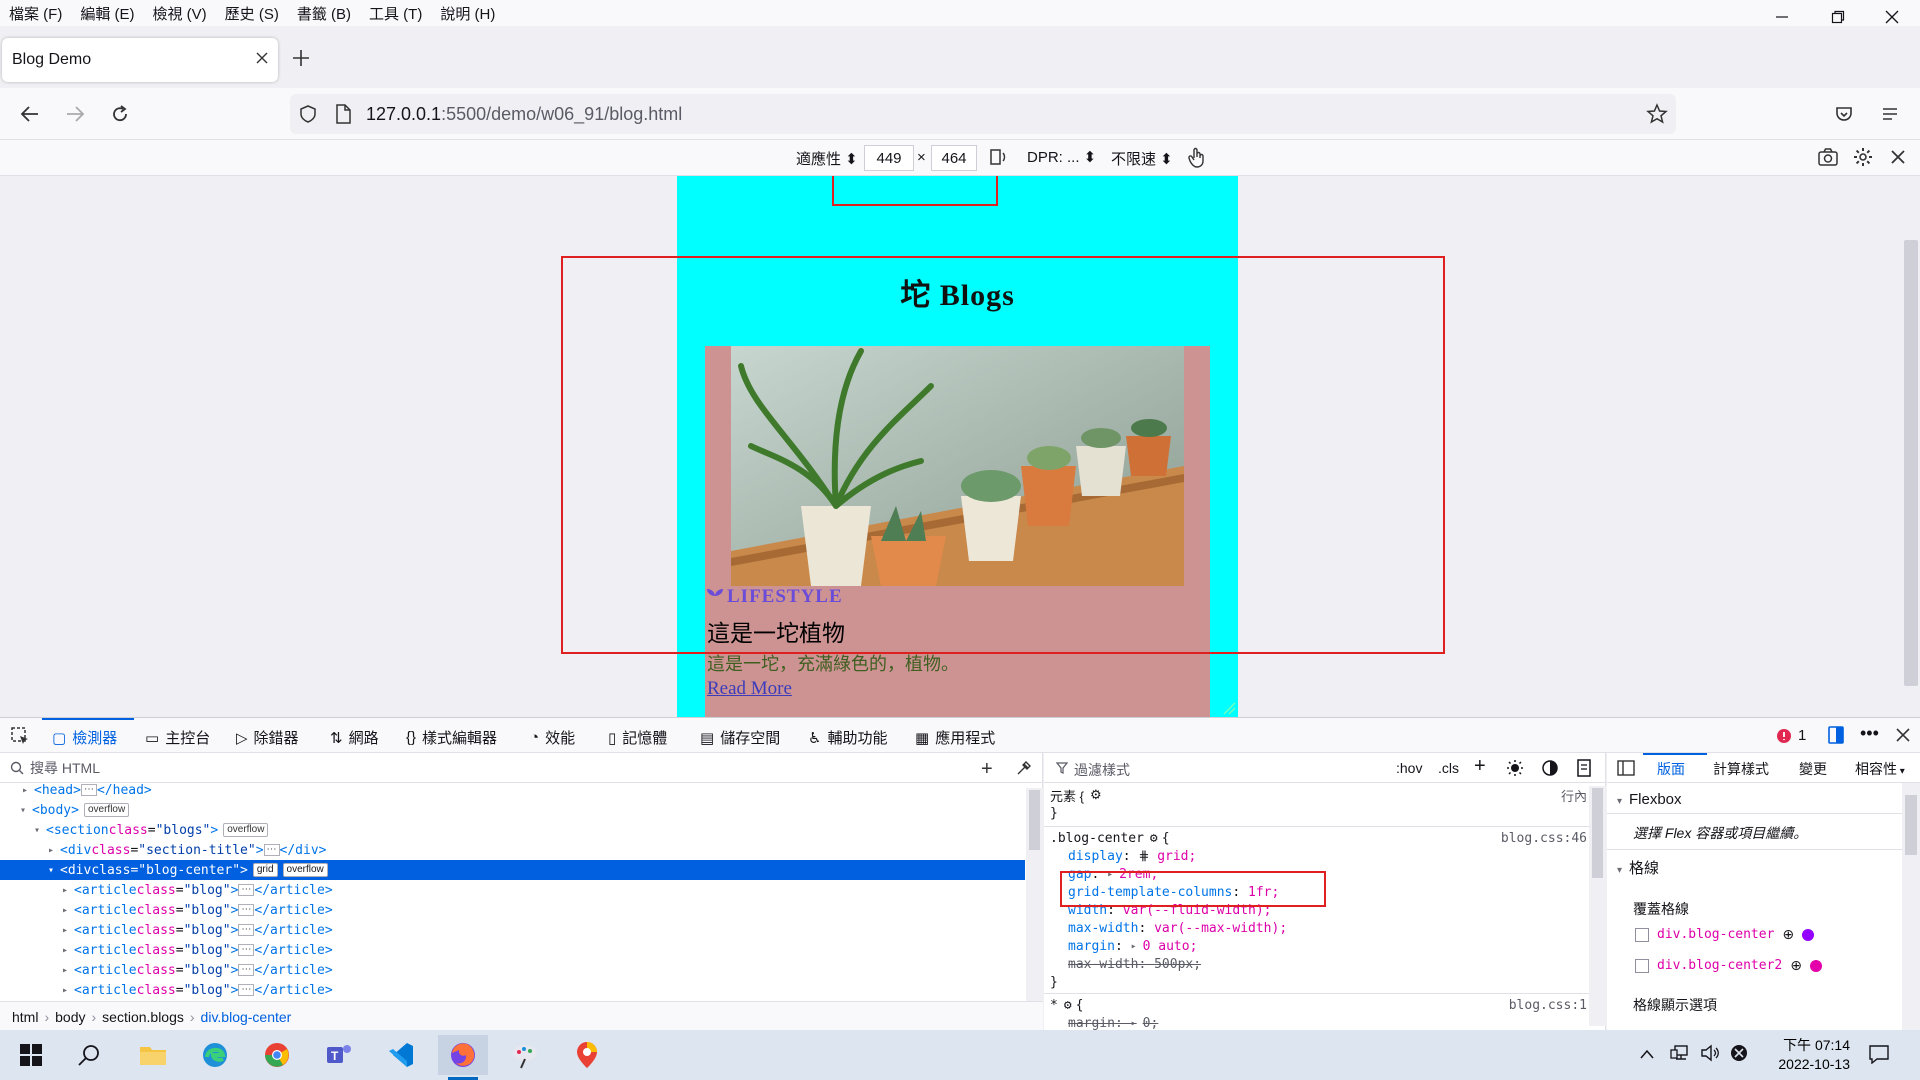 The image size is (1920, 1080). Describe the element at coordinates (354, 737) in the screenshot. I see `tab-network: ⇅ 網路` at that location.